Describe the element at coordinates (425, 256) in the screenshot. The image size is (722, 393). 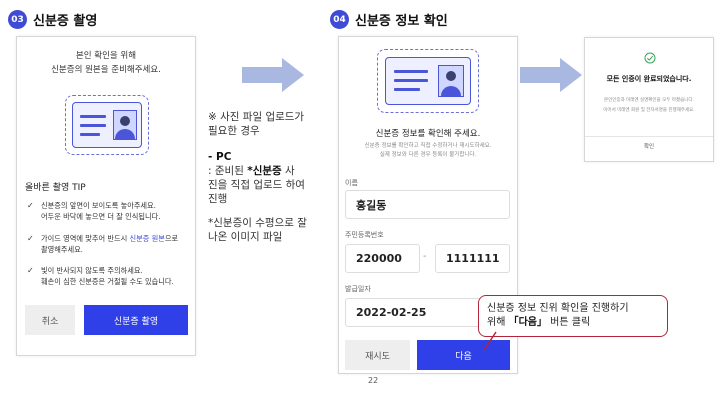
I see `rrn-dash: -` at that location.